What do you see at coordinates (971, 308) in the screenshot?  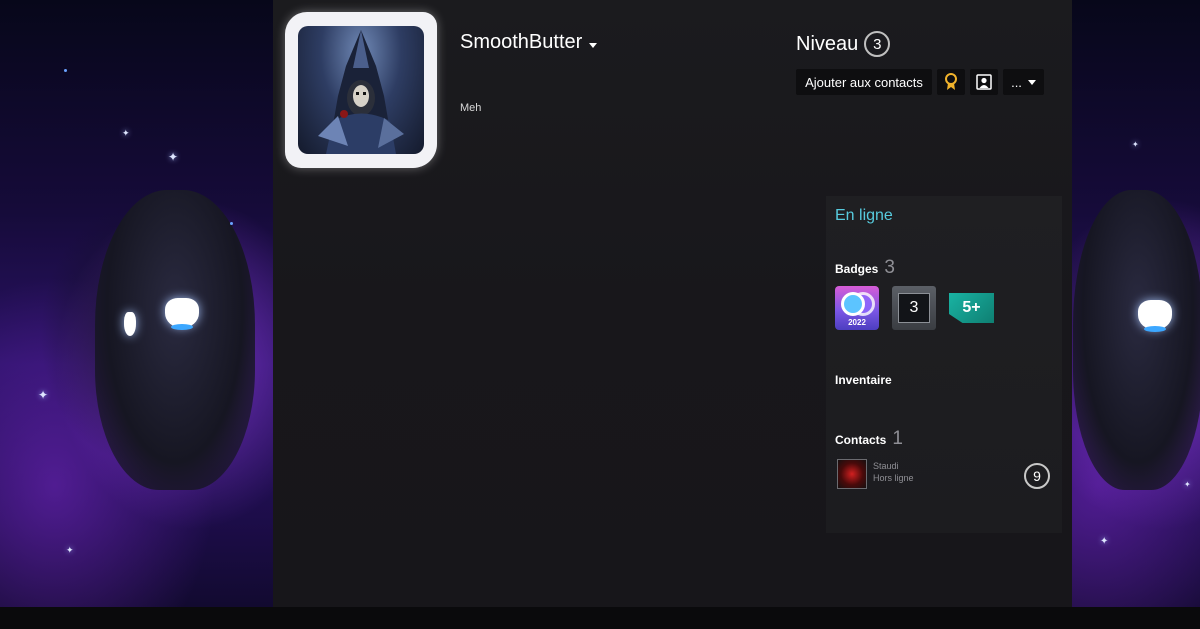 I see `game-collector-badge: 5+` at bounding box center [971, 308].